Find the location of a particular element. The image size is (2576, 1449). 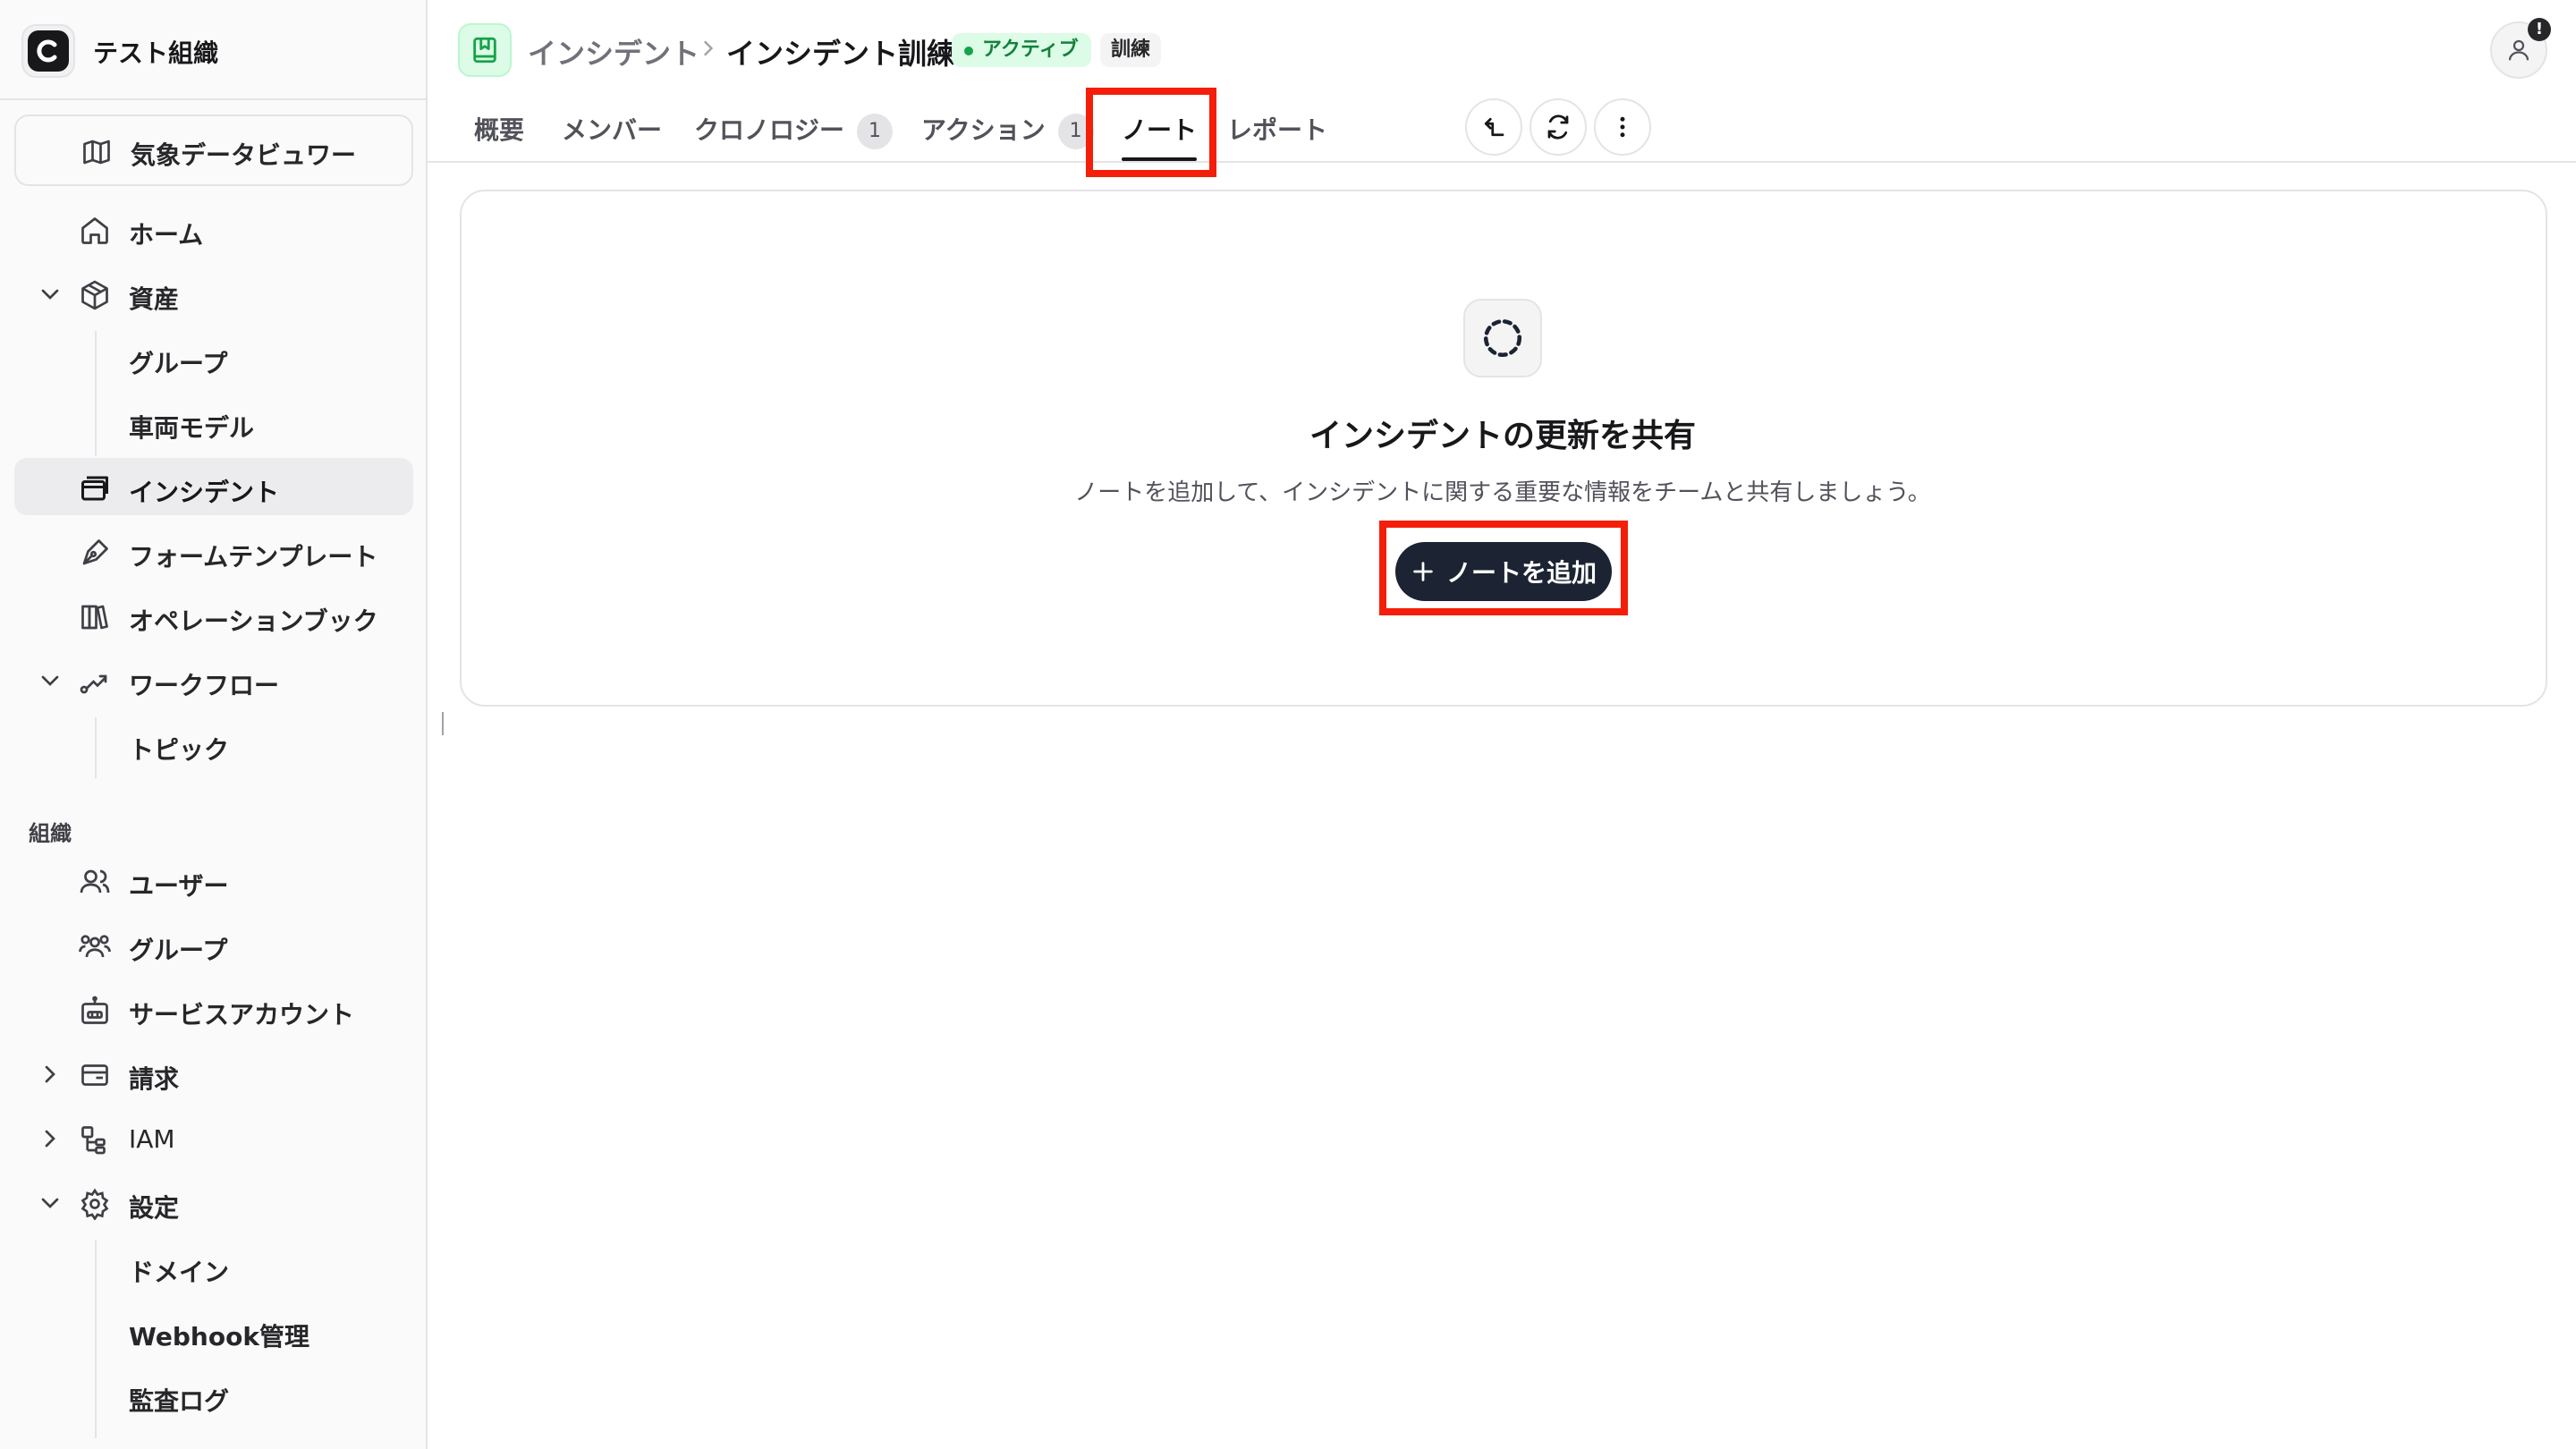

sidebar-item-domains: ドメイン is located at coordinates (213, 1266).